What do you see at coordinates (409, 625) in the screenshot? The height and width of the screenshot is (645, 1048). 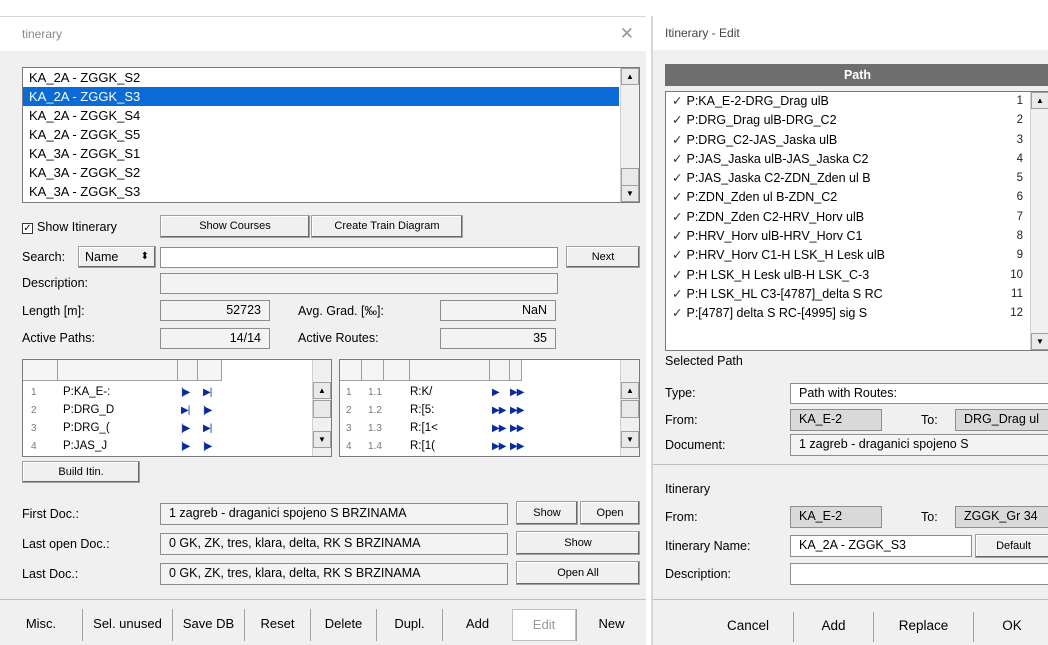 I see `dupl-button: Dupl.` at bounding box center [409, 625].